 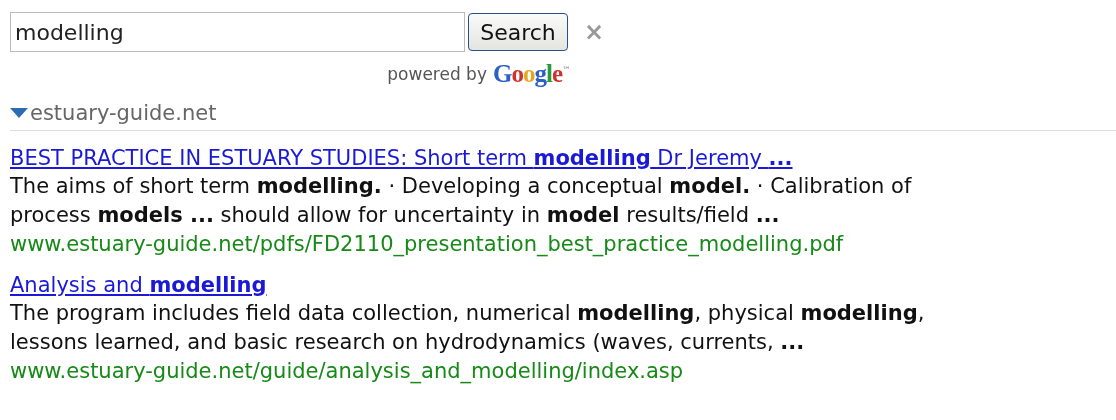 What do you see at coordinates (138, 285) in the screenshot?
I see `result-link: Analysis and modelling` at bounding box center [138, 285].